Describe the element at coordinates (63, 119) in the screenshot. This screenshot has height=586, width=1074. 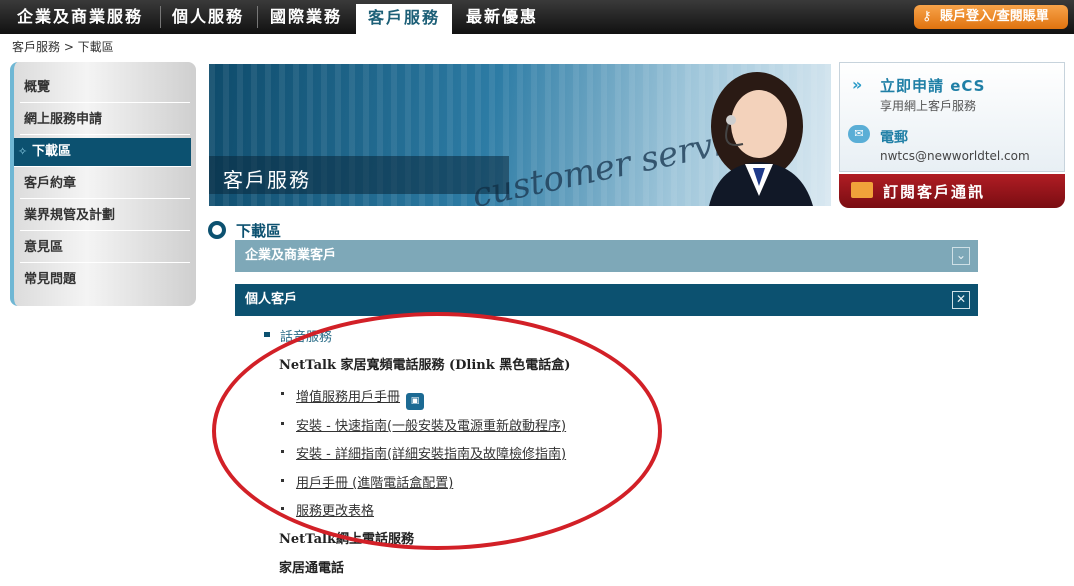
I see `sidebar-item-label: 網上服務申請` at that location.